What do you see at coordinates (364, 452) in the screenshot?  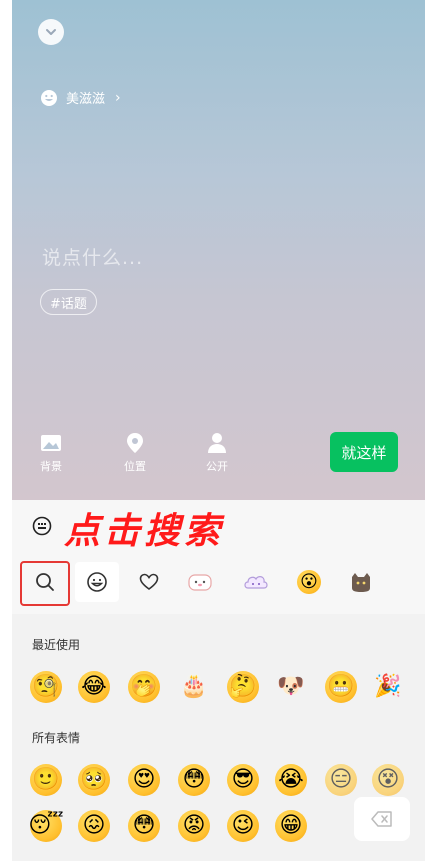 I see `publish-button: 就这样` at bounding box center [364, 452].